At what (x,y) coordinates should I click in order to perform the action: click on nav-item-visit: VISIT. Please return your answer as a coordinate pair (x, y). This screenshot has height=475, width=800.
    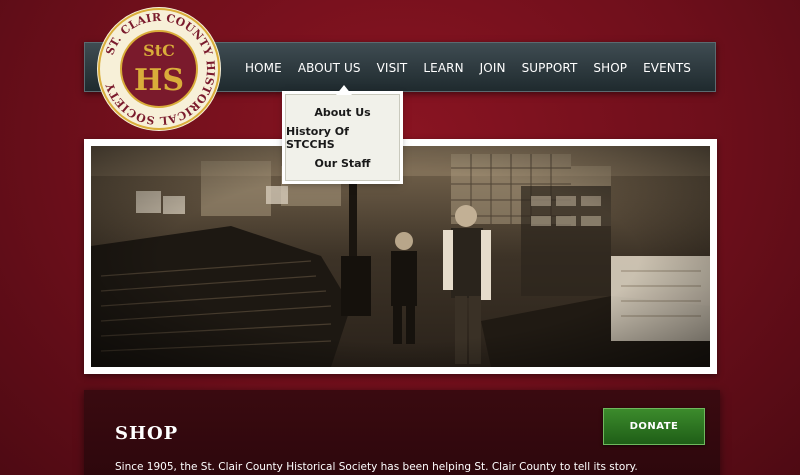
    Looking at the image, I should click on (392, 68).